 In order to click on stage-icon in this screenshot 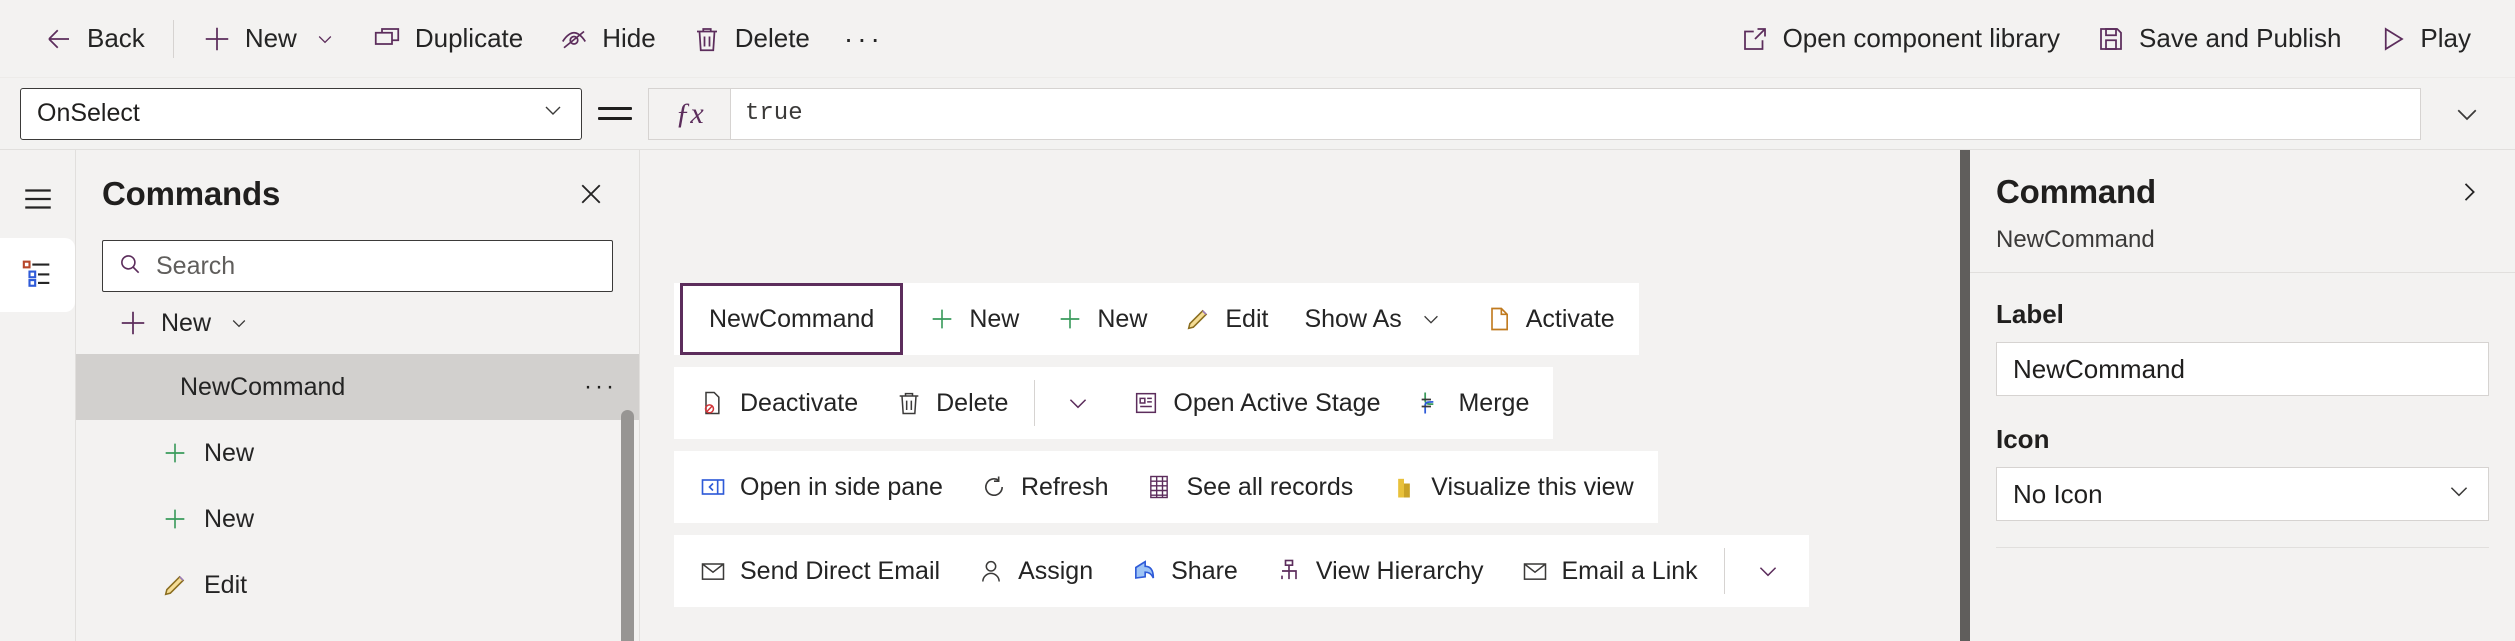, I will do `click(1146, 403)`.